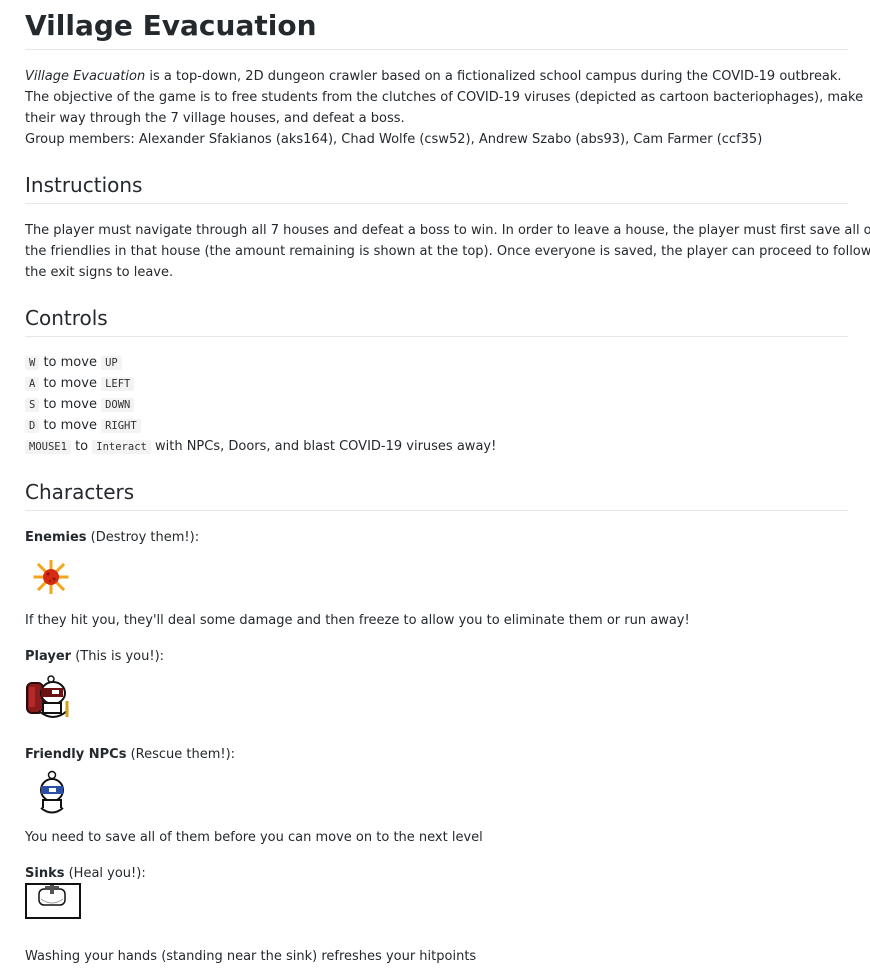  What do you see at coordinates (171, 25) in the screenshot?
I see `page-title: Village Evacuation` at bounding box center [171, 25].